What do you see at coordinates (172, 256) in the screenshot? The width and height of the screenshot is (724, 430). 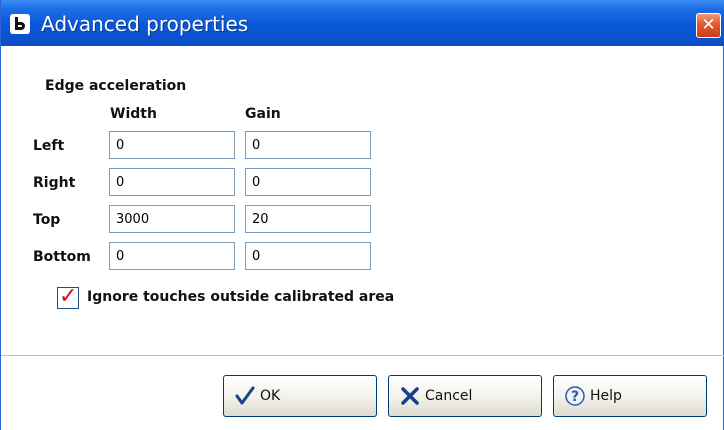 I see `bottom-width-field` at bounding box center [172, 256].